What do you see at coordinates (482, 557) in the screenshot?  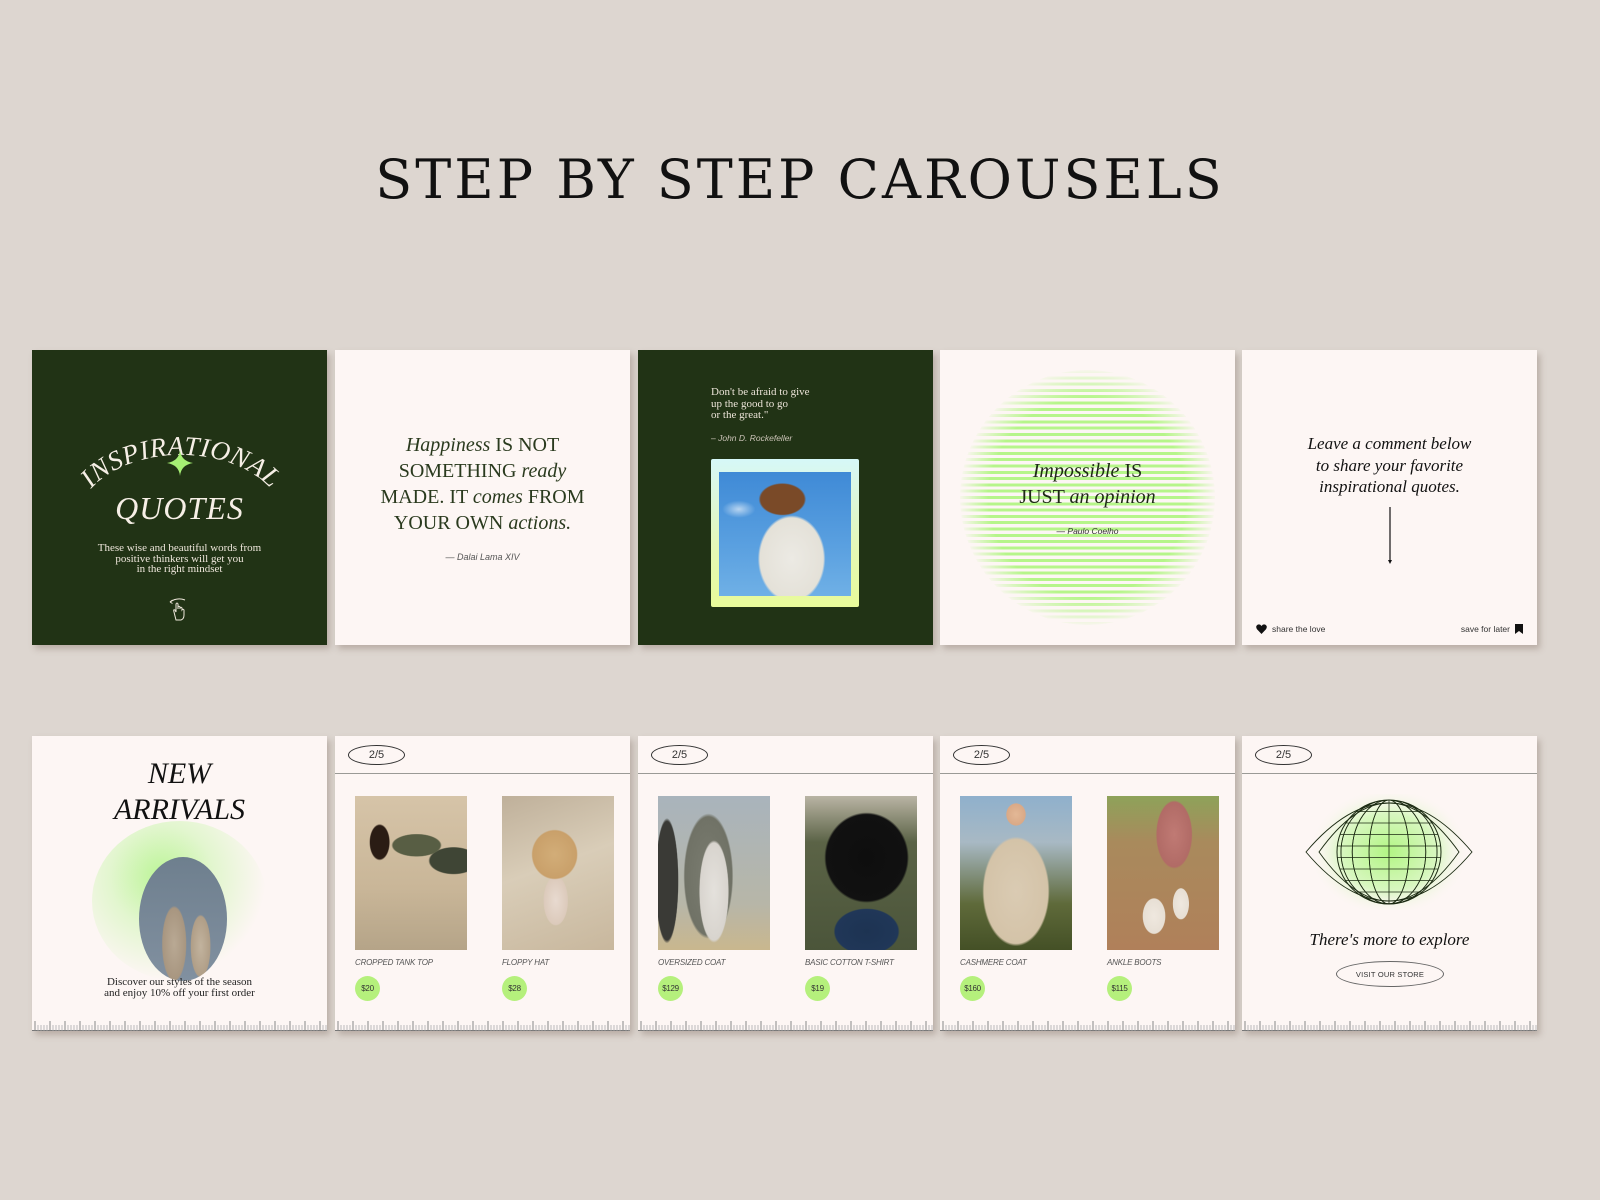 I see `quote-author: — Dalai Lama XIV` at bounding box center [482, 557].